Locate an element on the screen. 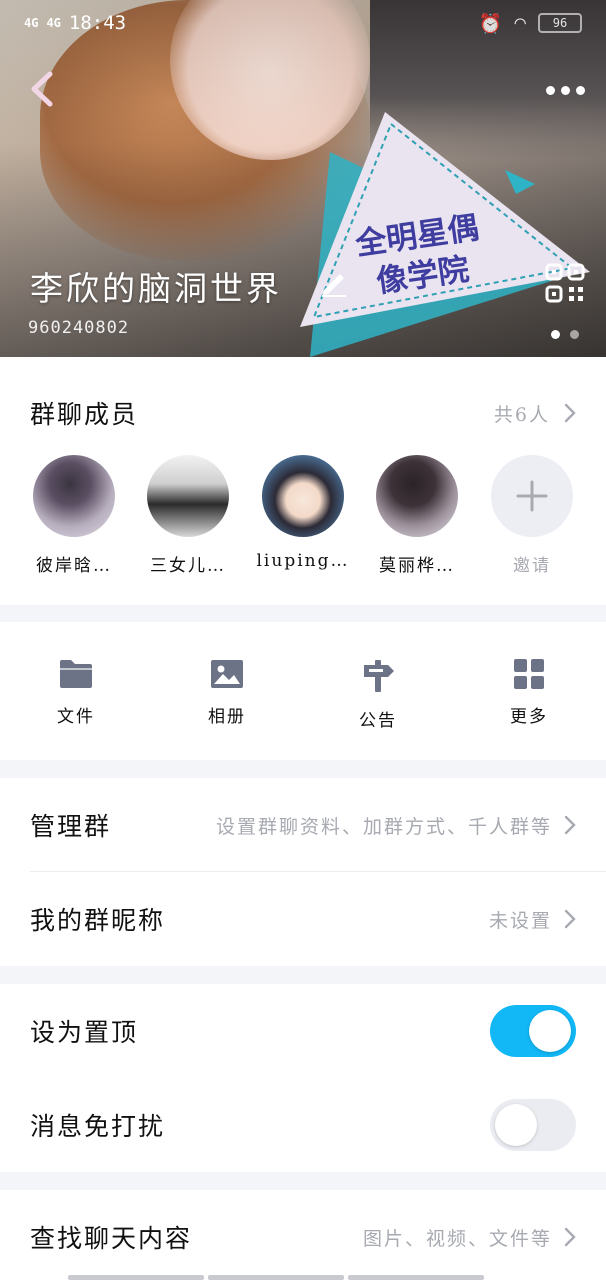  wifi-icon: ◠ is located at coordinates (520, 23).